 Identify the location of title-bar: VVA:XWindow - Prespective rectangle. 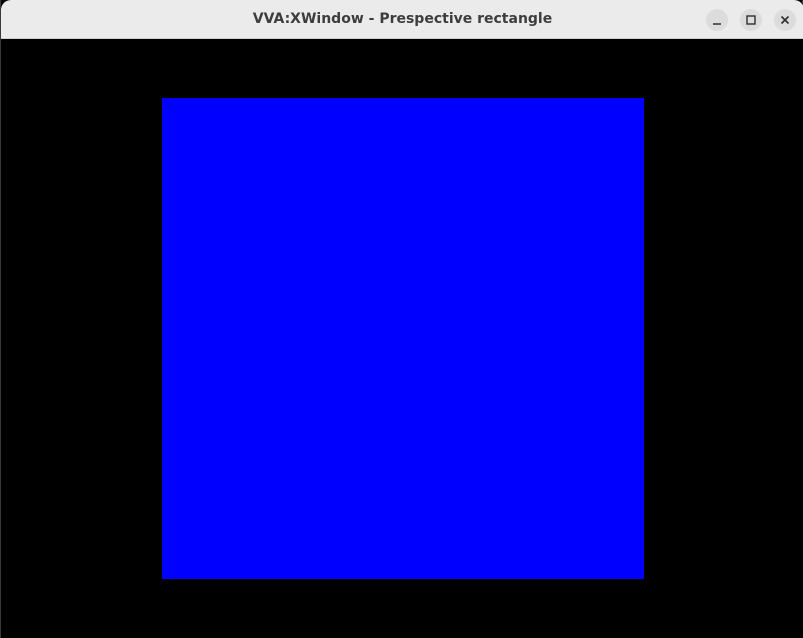
(402, 19).